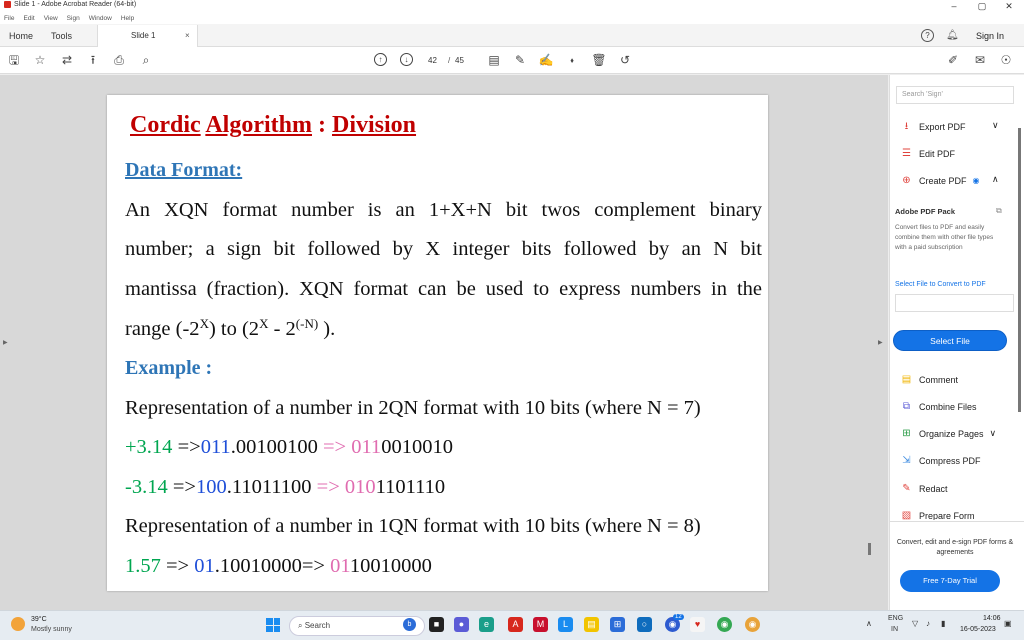 This screenshot has width=1024, height=640. Describe the element at coordinates (146, 60) in the screenshot. I see `zoom-search-icon: ⌕` at that location.